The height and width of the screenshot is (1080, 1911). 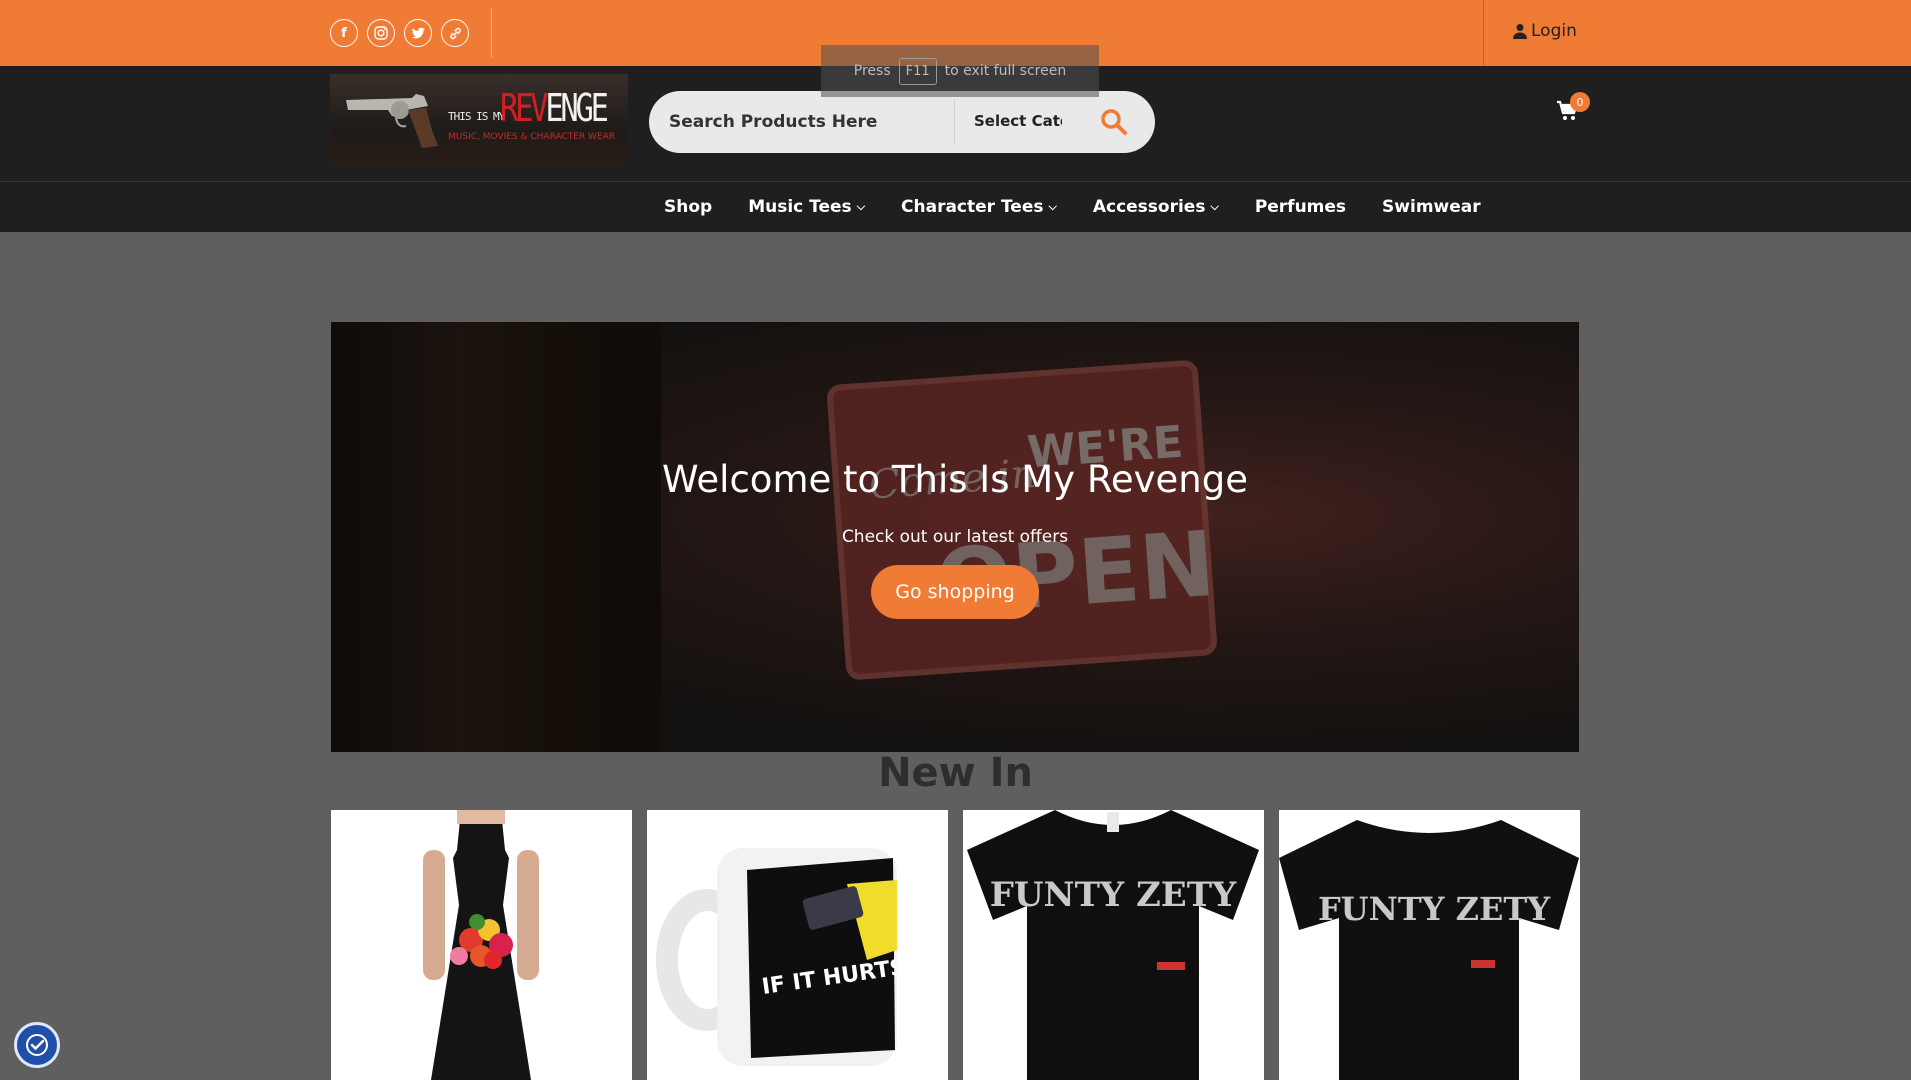 What do you see at coordinates (392, 121) in the screenshot?
I see `revolver-icon` at bounding box center [392, 121].